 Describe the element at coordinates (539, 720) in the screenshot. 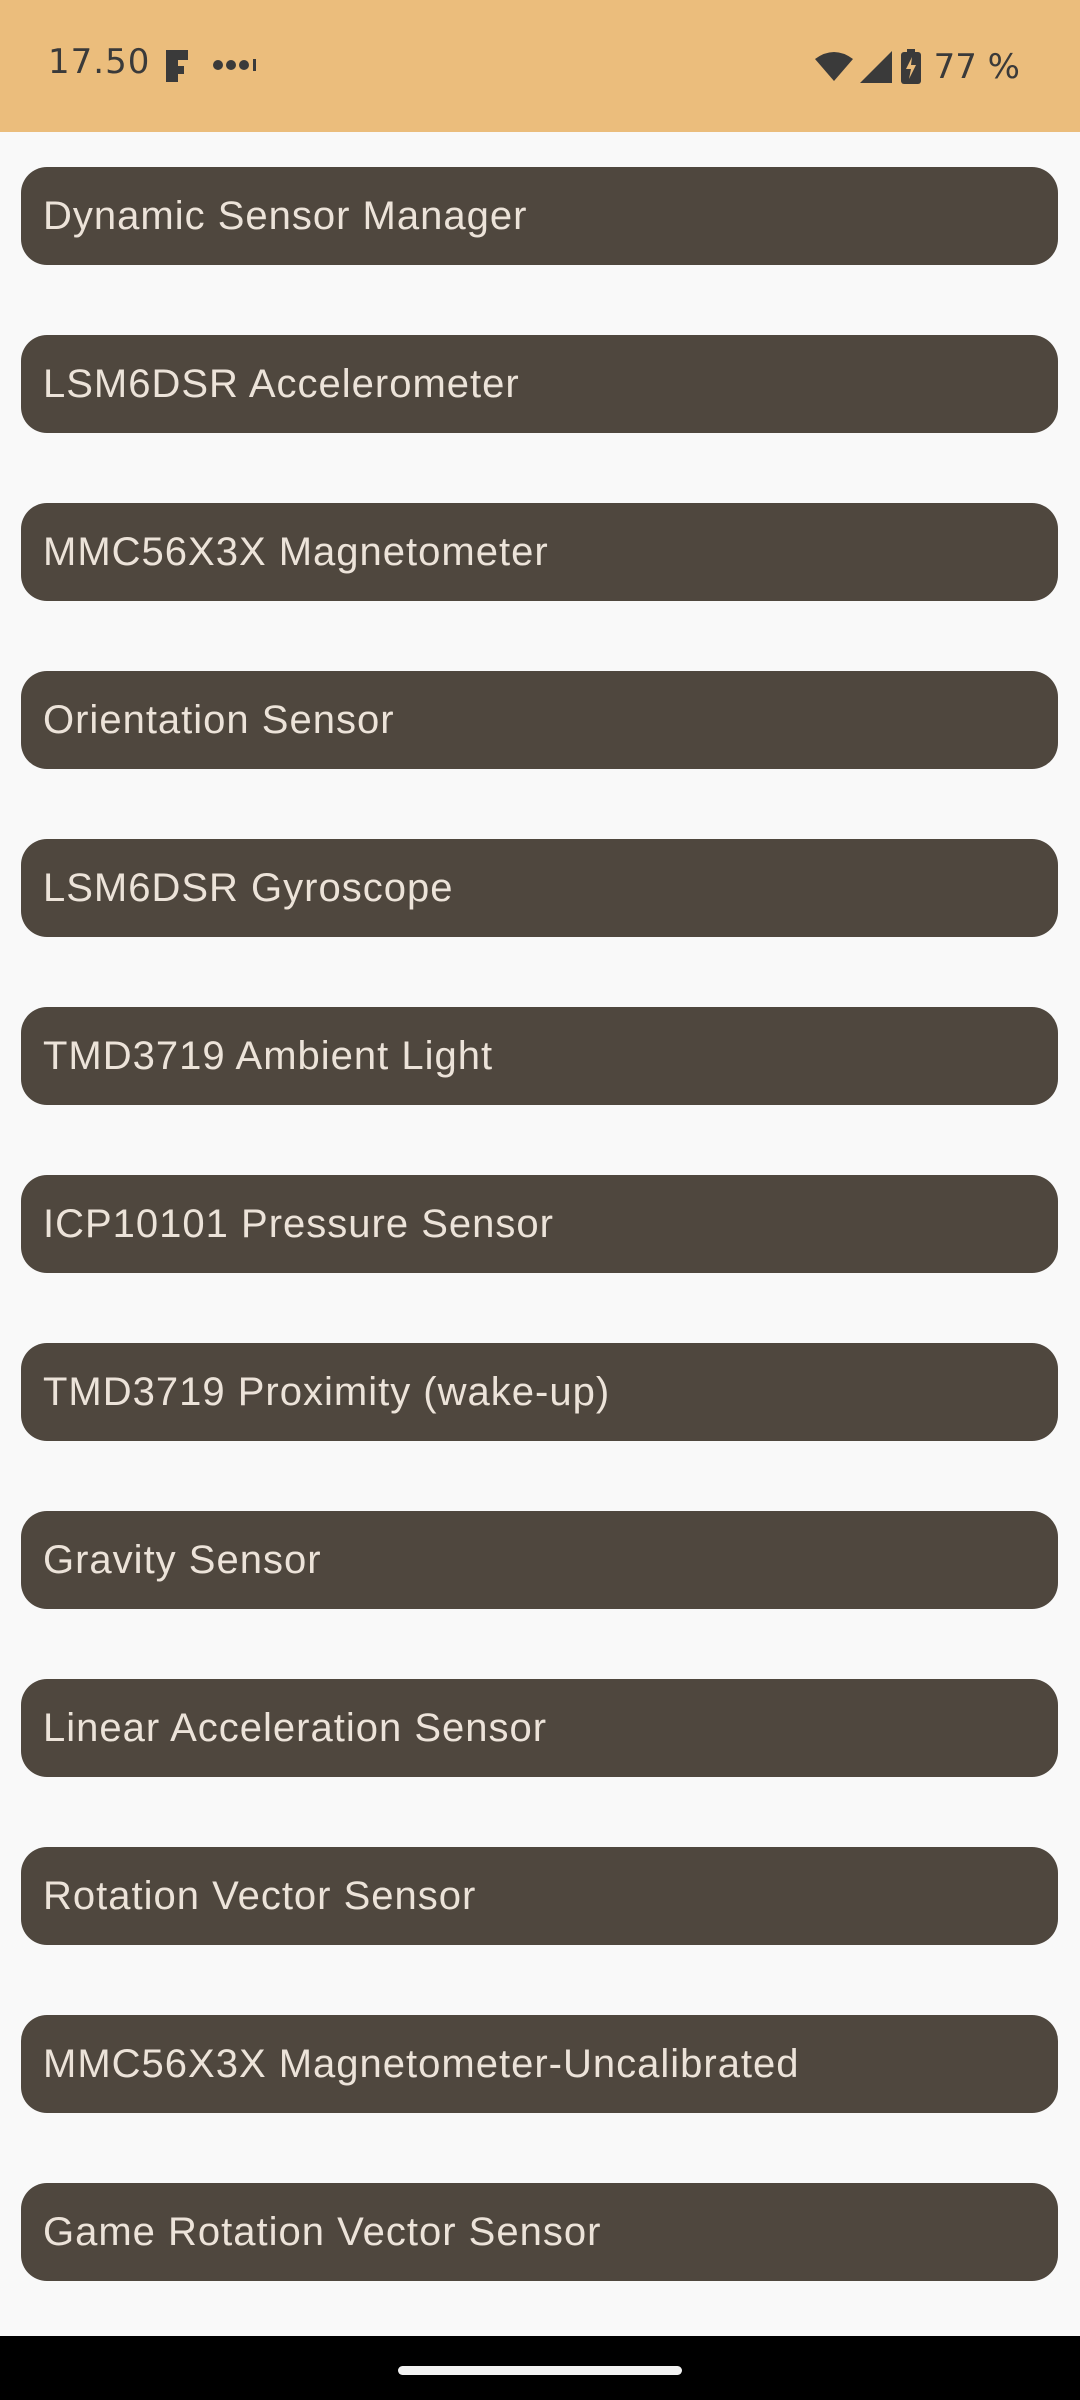

I see `sensor-button-orientation: Orientation Sensor` at that location.